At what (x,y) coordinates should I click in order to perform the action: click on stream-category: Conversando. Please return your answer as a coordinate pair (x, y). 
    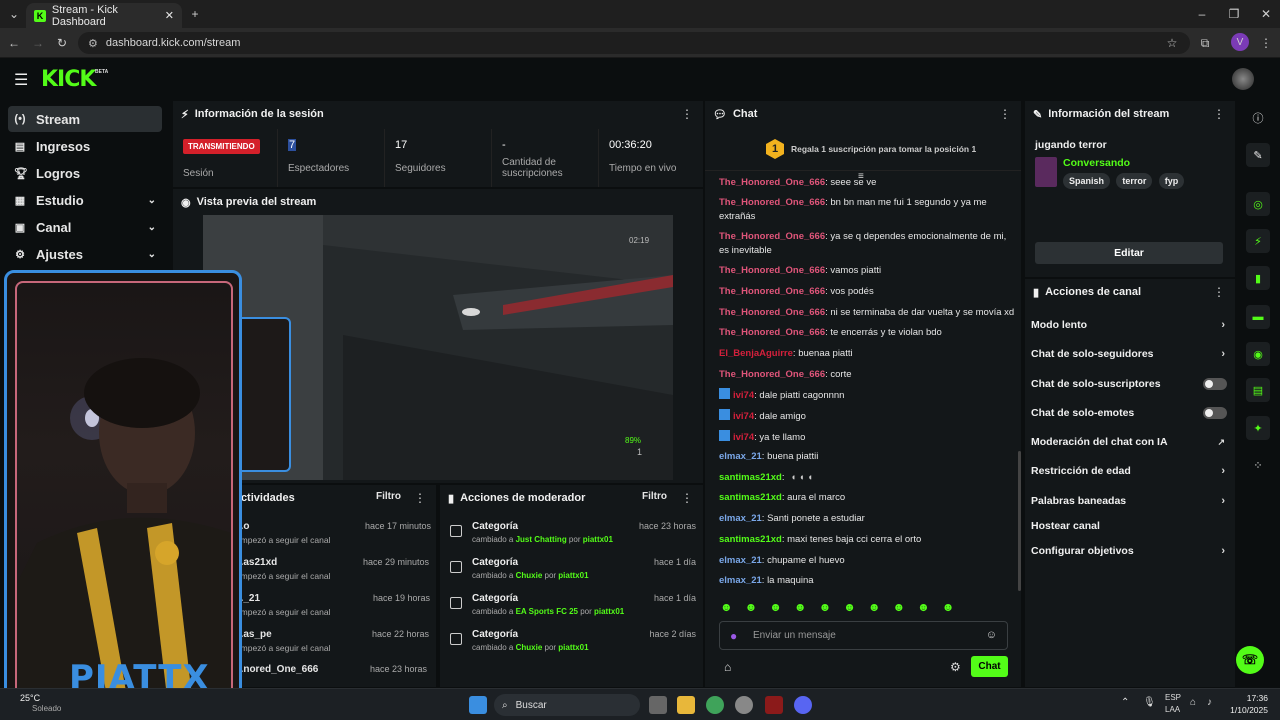
    Looking at the image, I should click on (1096, 163).